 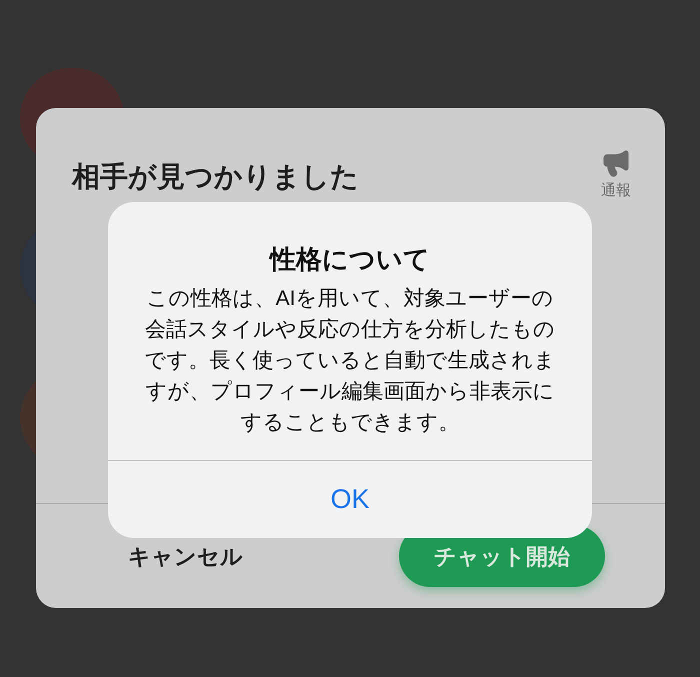 I want to click on alert-message: この性格は、AIを用いて、対象ユーザーの会話スタイルや反応の仕方を分析したものです。長く使っていると自動で生成されますが、プロフィール編集画面から非表示にすることもできます。, so click(x=350, y=361).